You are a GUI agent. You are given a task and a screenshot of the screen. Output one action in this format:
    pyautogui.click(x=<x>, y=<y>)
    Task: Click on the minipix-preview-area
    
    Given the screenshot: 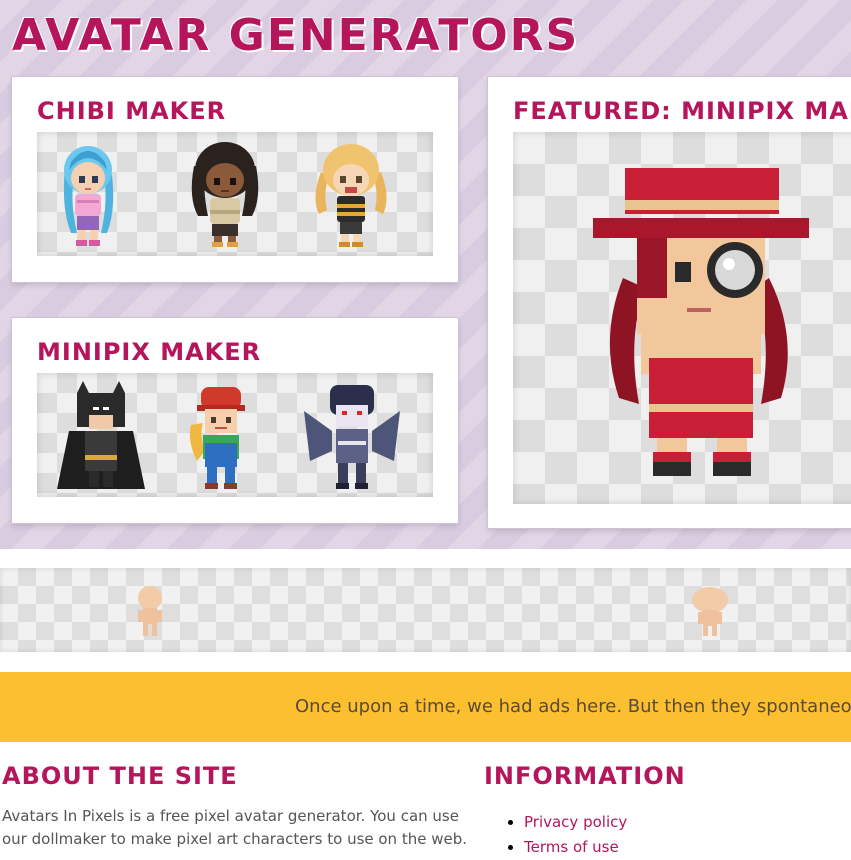 What is the action you would take?
    pyautogui.click(x=235, y=435)
    